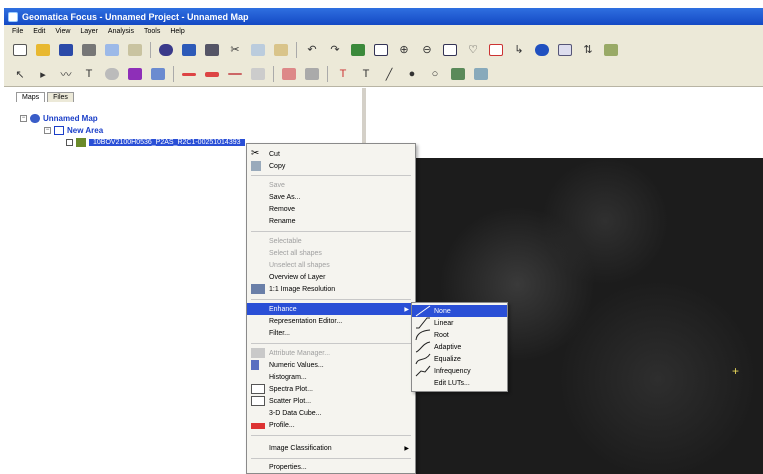 Image resolution: width=763 pixels, height=474 pixels. Describe the element at coordinates (542, 50) in the screenshot. I see `info-icon` at that location.